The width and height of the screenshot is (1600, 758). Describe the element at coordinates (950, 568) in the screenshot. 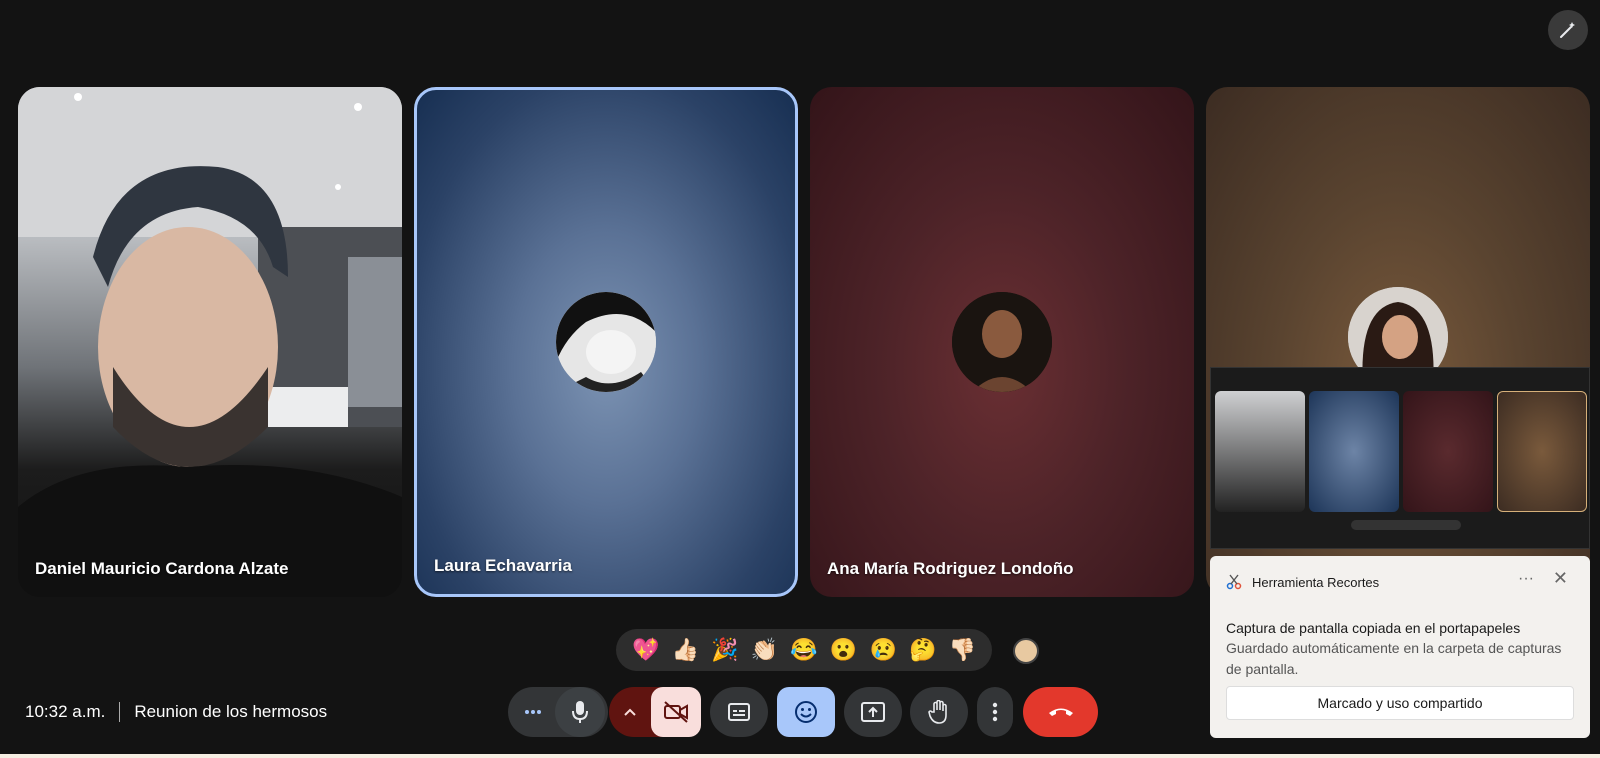

I see `participant-name: Ana María Rodriguez Londoño` at that location.